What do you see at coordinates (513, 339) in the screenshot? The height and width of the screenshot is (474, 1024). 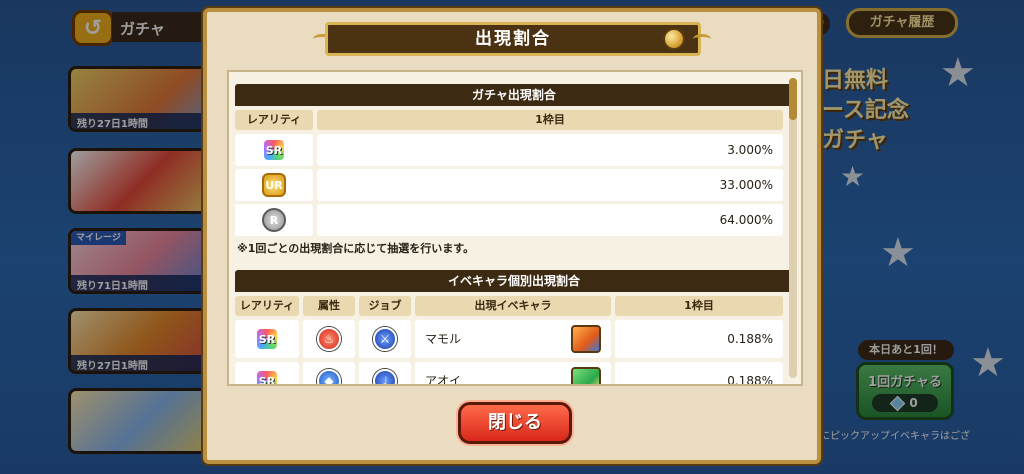 I see `chara-cell: マモル` at bounding box center [513, 339].